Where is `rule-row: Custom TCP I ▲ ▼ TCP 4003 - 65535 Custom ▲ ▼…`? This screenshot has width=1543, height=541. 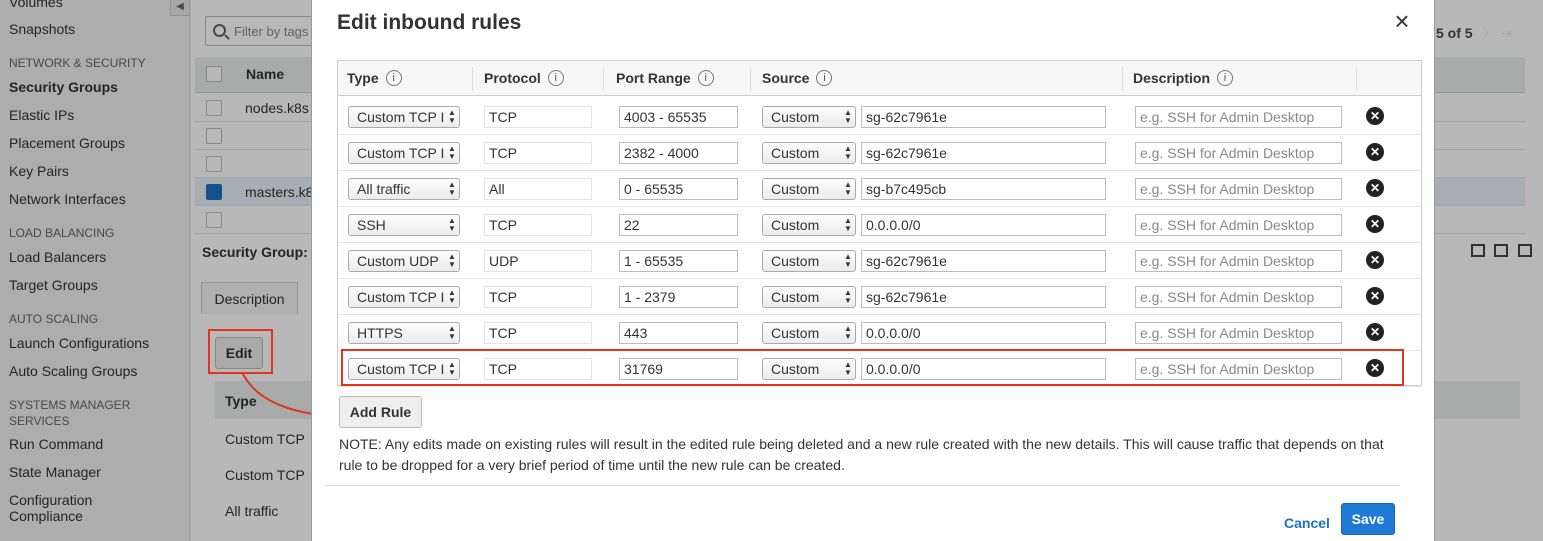 rule-row: Custom TCP I ▲ ▼ TCP 4003 - 65535 Custom ▲ ▼… is located at coordinates (879, 117).